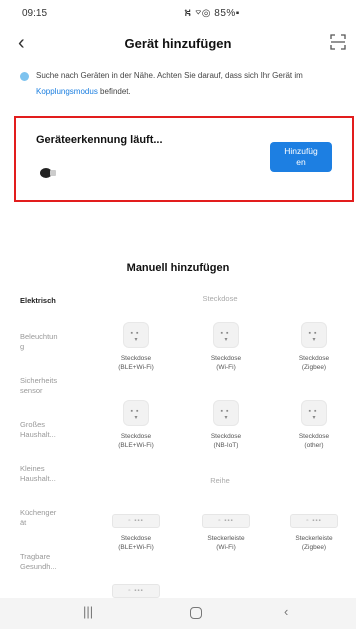 The width and height of the screenshot is (356, 629). Describe the element at coordinates (51, 386) in the screenshot. I see `sidebar-item-sicherheitssensor: Sicherheits sensor` at that location.